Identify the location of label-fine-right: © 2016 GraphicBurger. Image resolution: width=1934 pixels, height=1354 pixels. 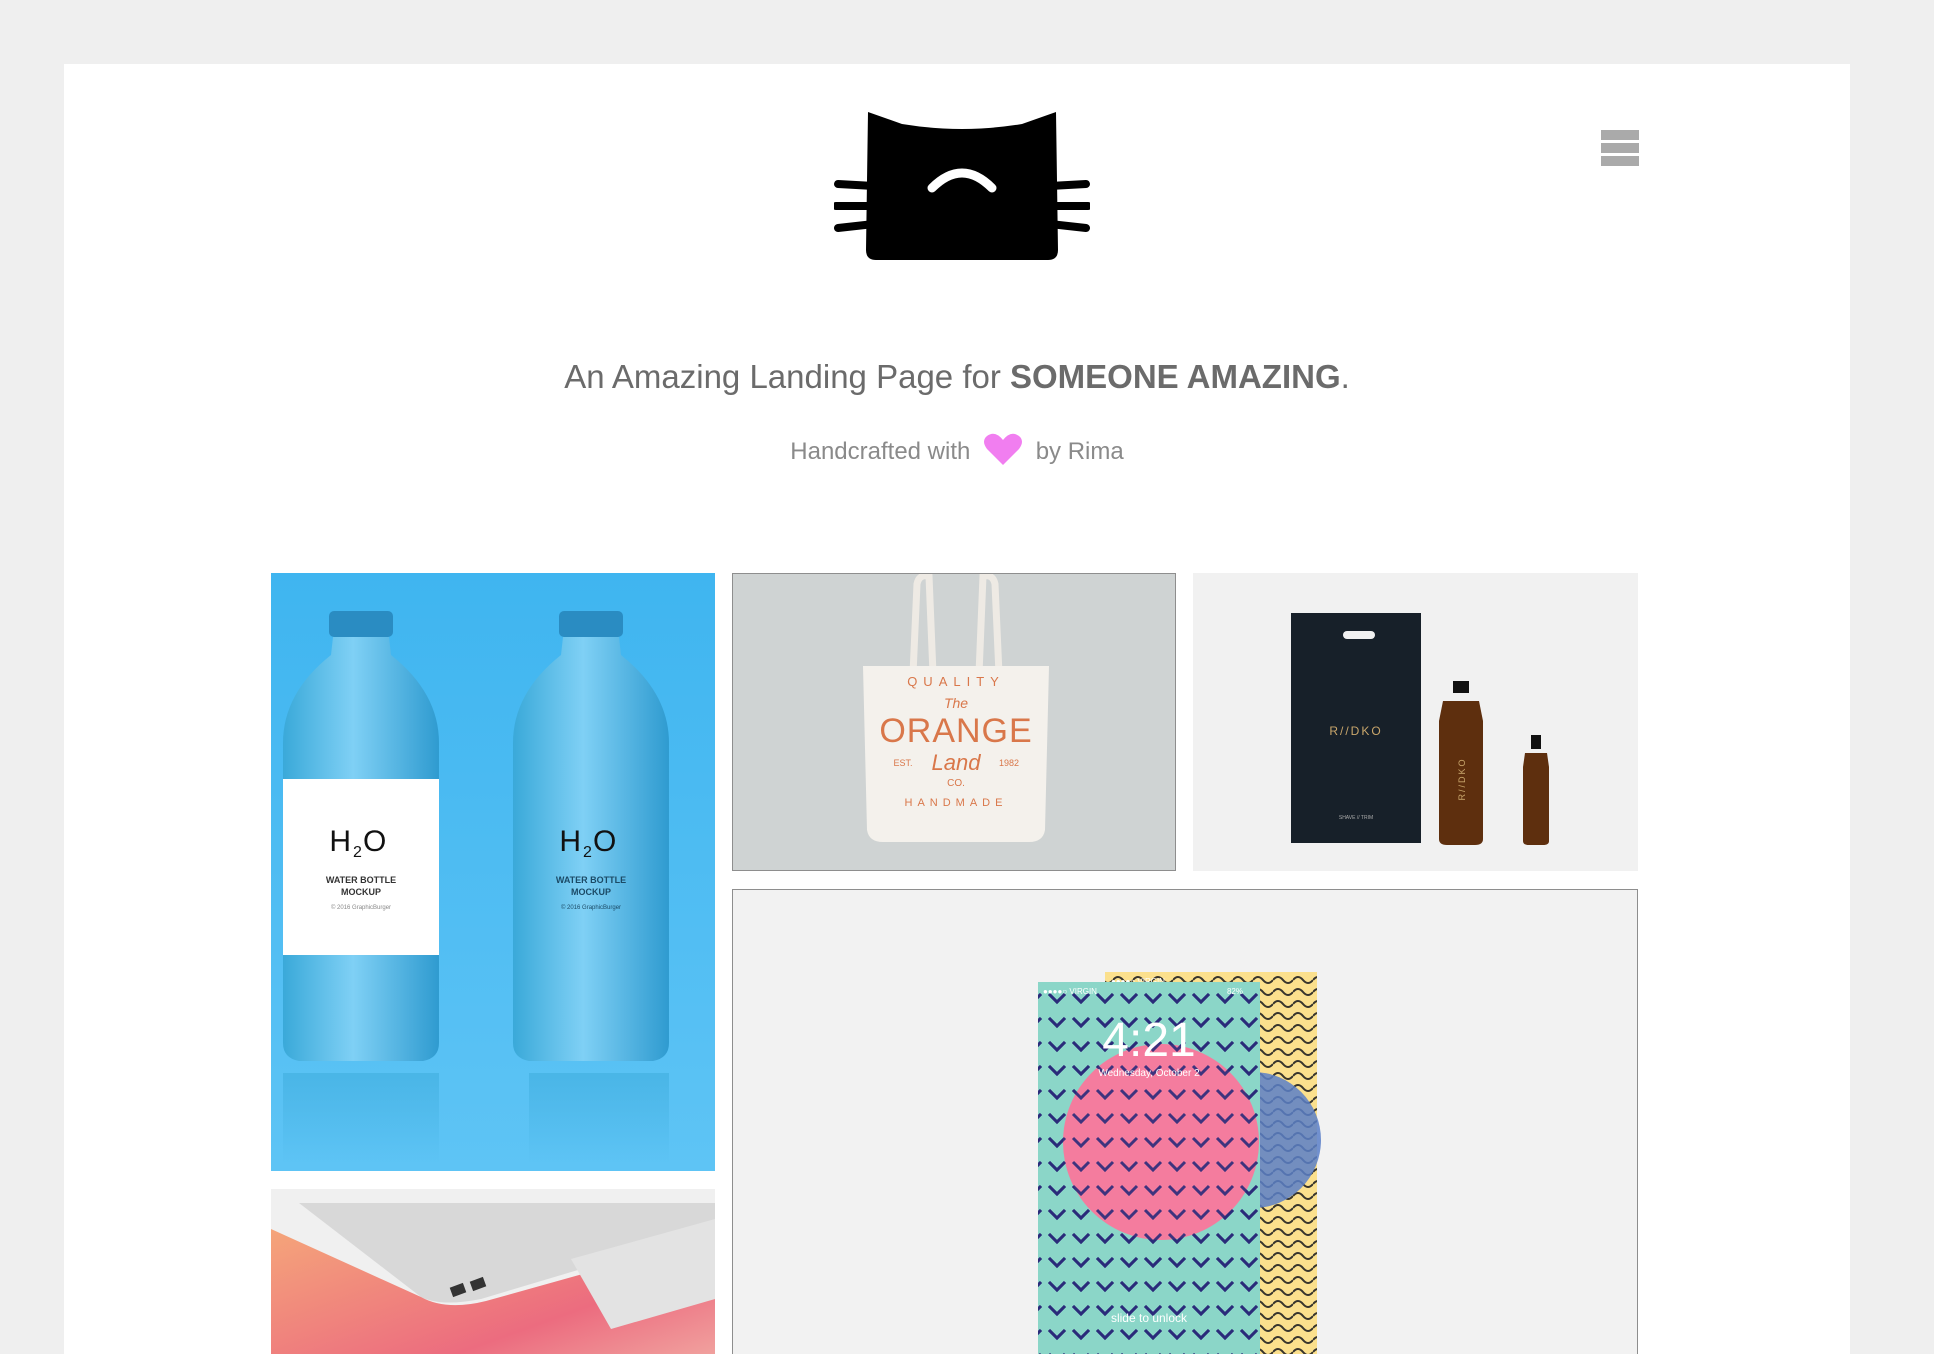
(591, 907).